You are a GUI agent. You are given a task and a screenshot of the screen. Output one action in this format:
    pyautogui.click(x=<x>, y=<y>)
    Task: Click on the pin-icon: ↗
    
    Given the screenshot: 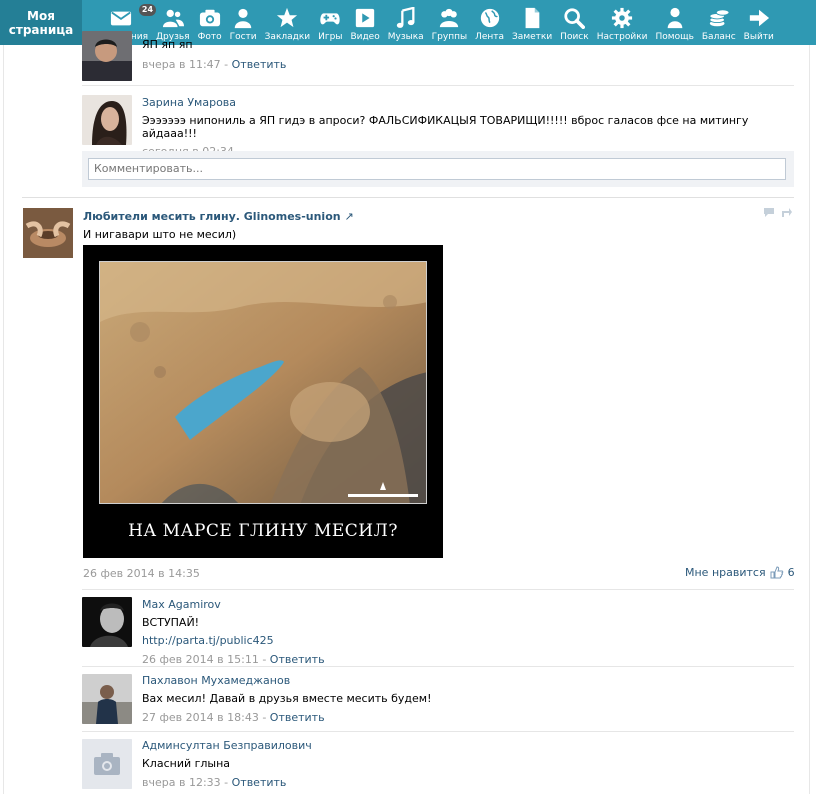 What is the action you would take?
    pyautogui.click(x=349, y=216)
    